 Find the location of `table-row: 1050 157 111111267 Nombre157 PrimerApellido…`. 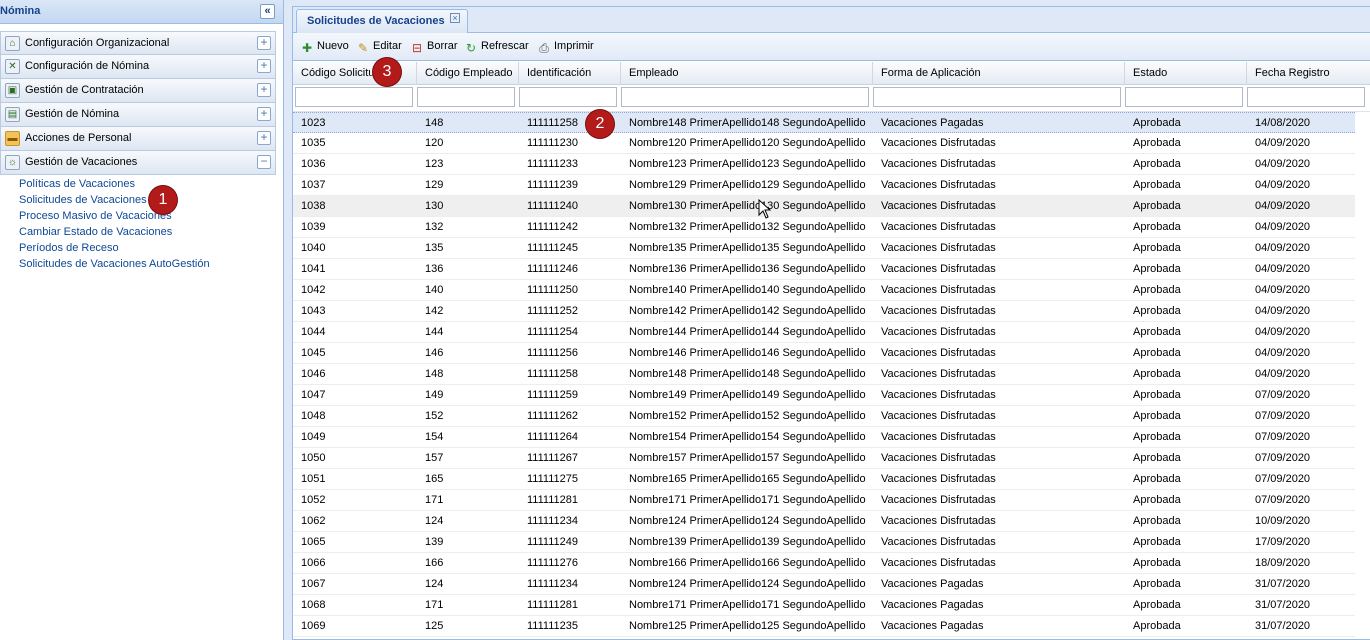

table-row: 1050 157 111111267 Nombre157 PrimerApellido… is located at coordinates (824, 458).